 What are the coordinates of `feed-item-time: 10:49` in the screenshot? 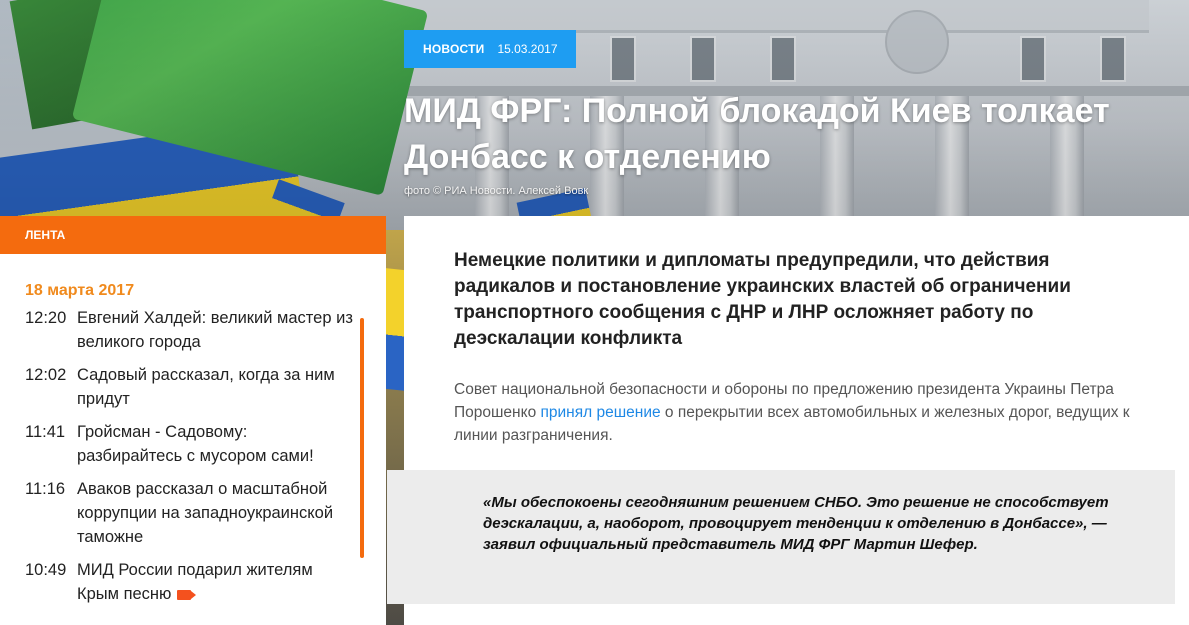 It's located at (46, 570).